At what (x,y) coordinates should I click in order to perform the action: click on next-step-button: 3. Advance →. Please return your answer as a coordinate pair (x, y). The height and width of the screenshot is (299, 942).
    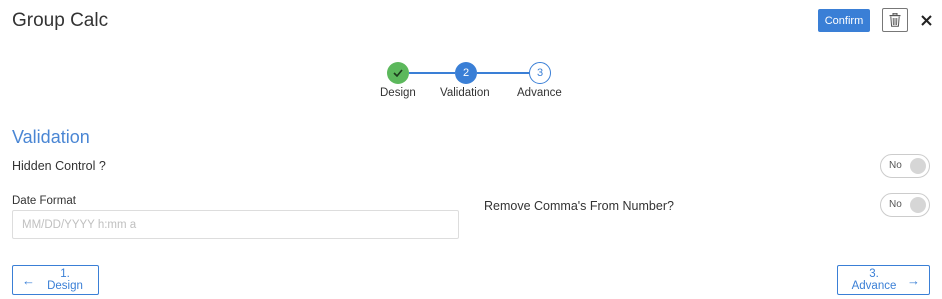
    Looking at the image, I should click on (883, 280).